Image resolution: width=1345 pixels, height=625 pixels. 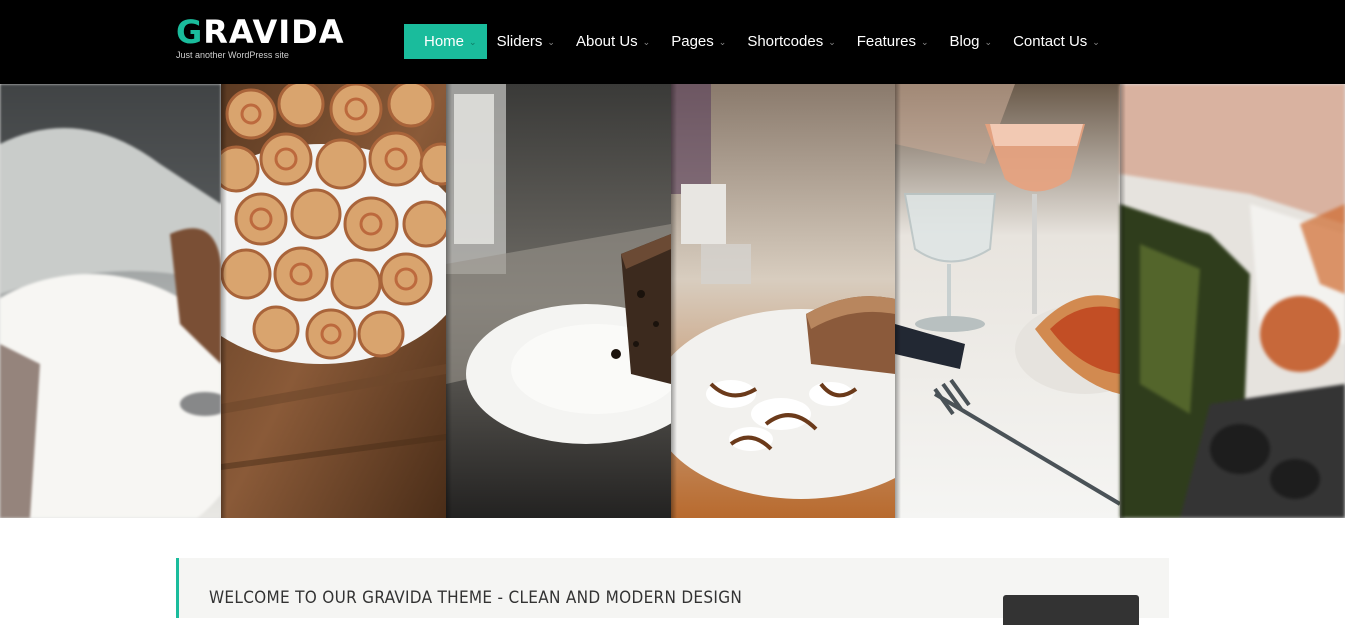 I want to click on nav-label-shortcodes: Shortcodes, so click(x=785, y=41).